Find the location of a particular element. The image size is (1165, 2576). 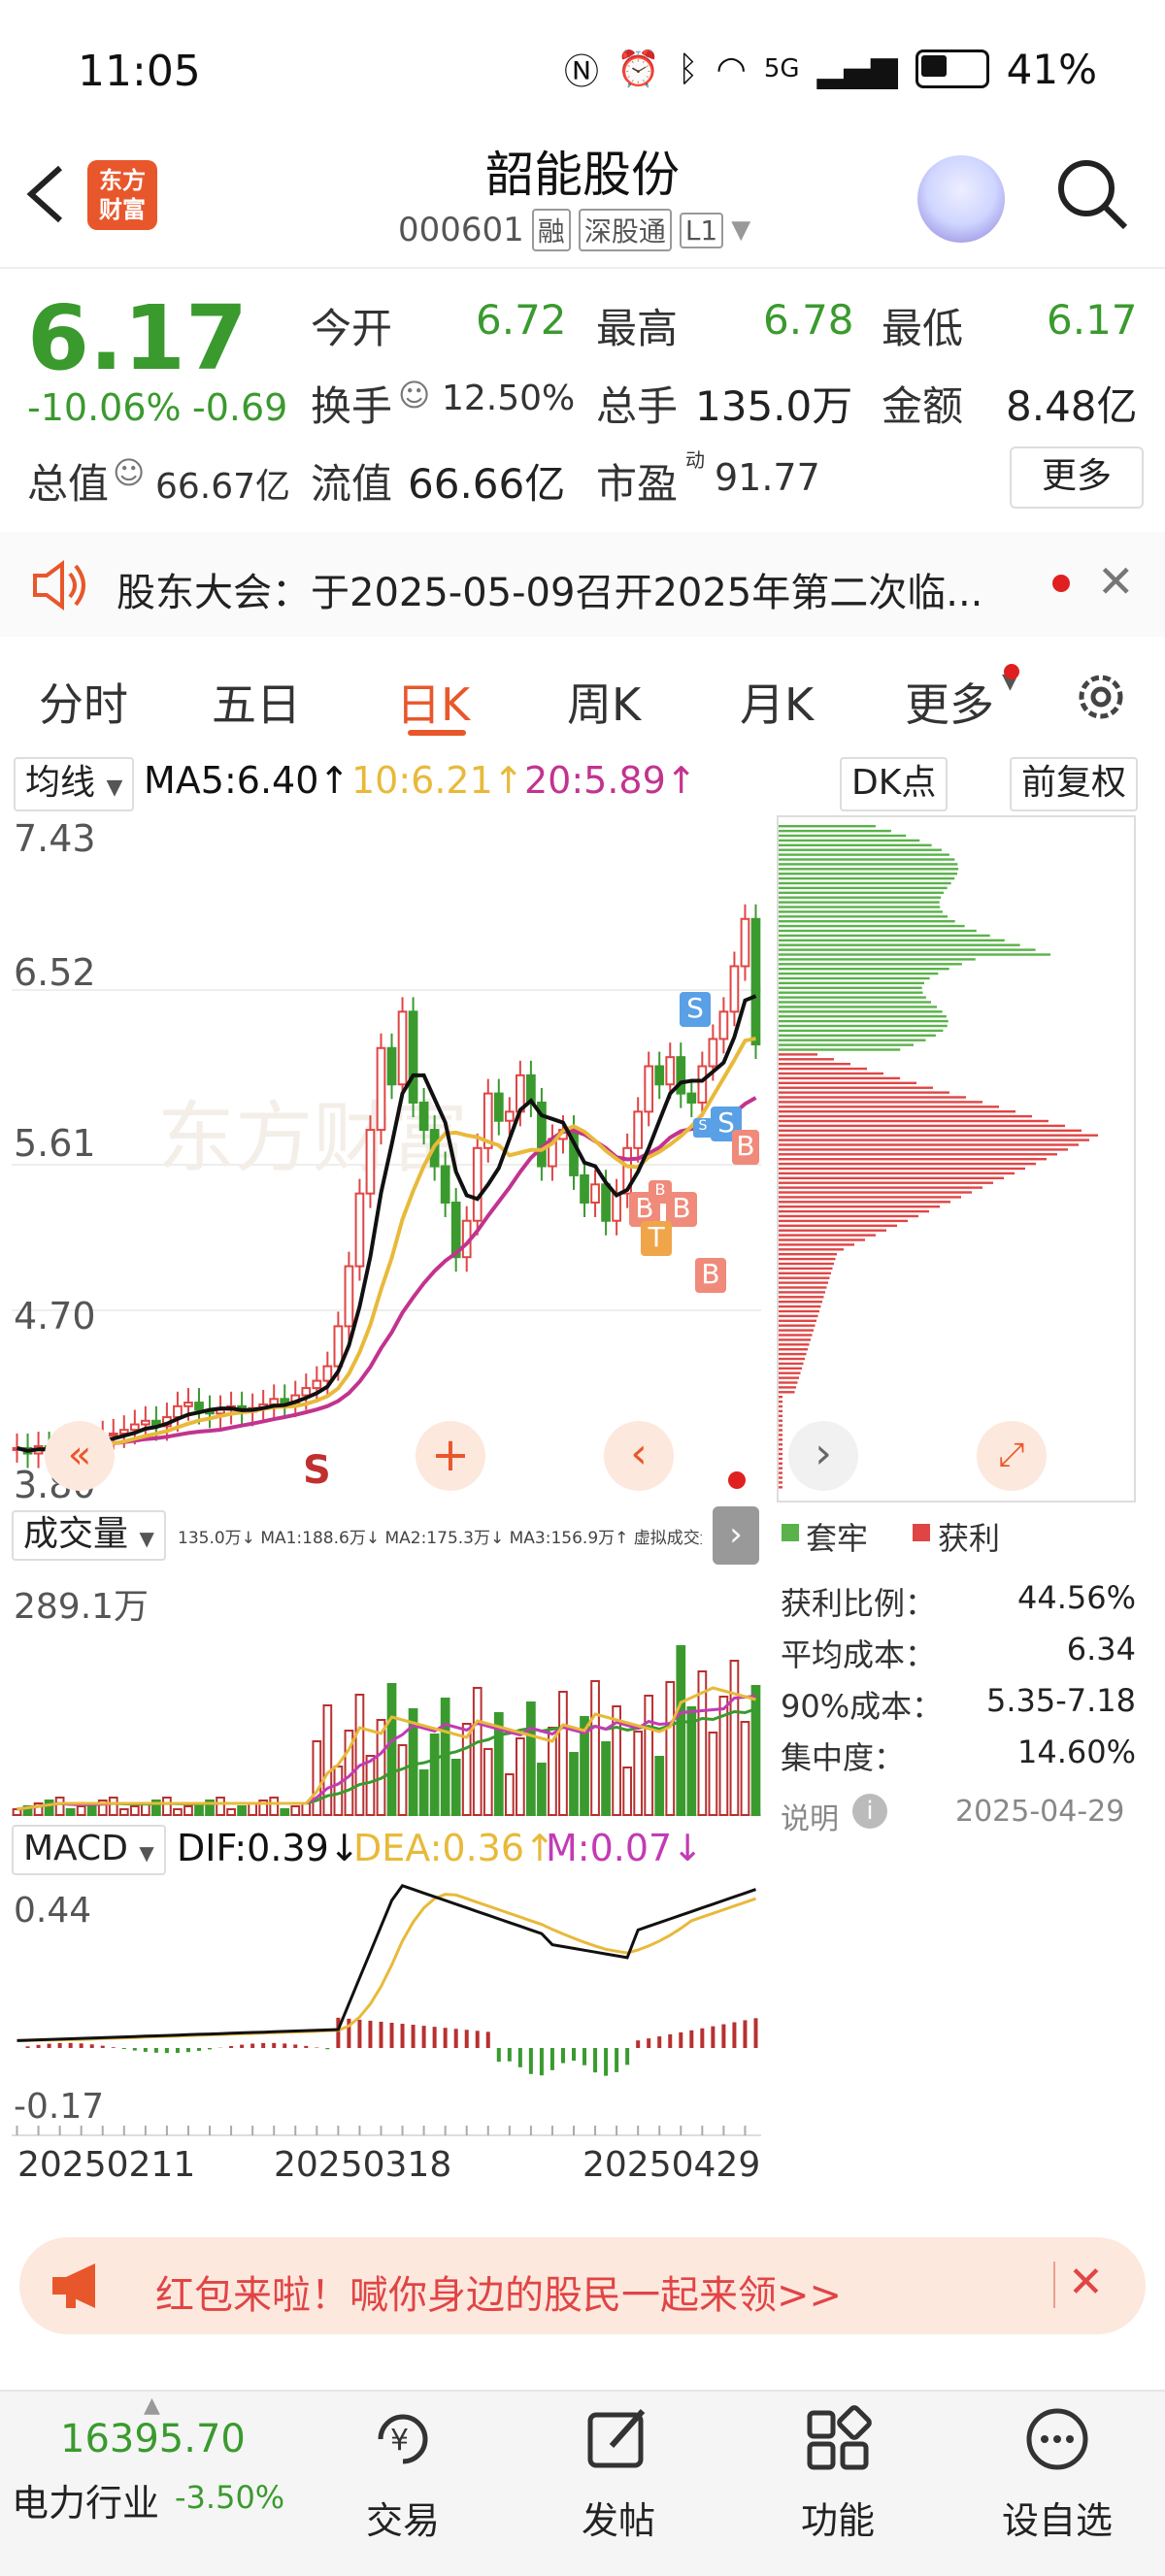

info-icon: i is located at coordinates (869, 1812).